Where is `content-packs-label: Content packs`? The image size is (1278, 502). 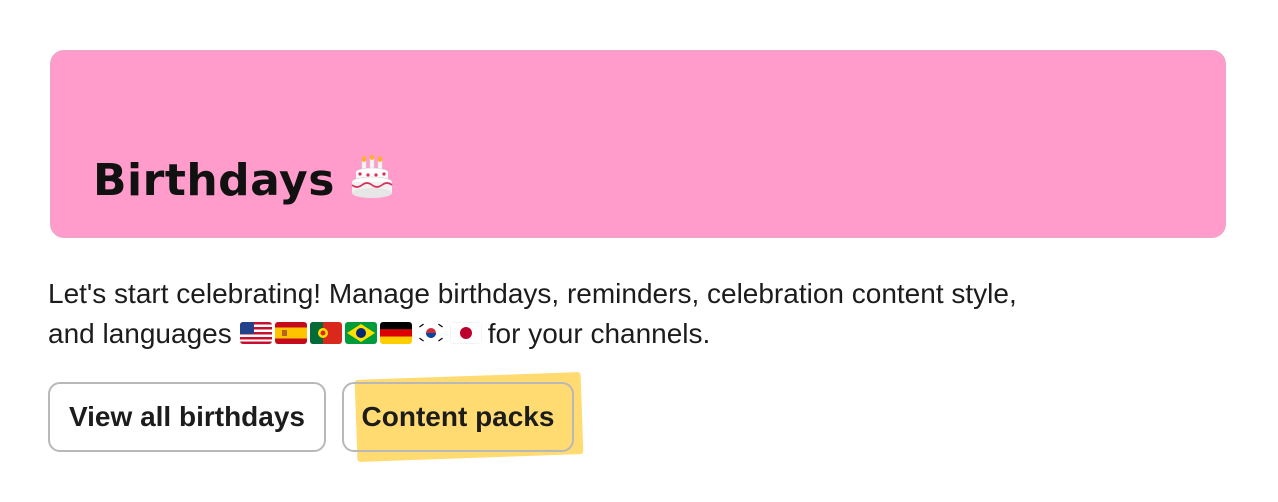 content-packs-label: Content packs is located at coordinates (458, 416).